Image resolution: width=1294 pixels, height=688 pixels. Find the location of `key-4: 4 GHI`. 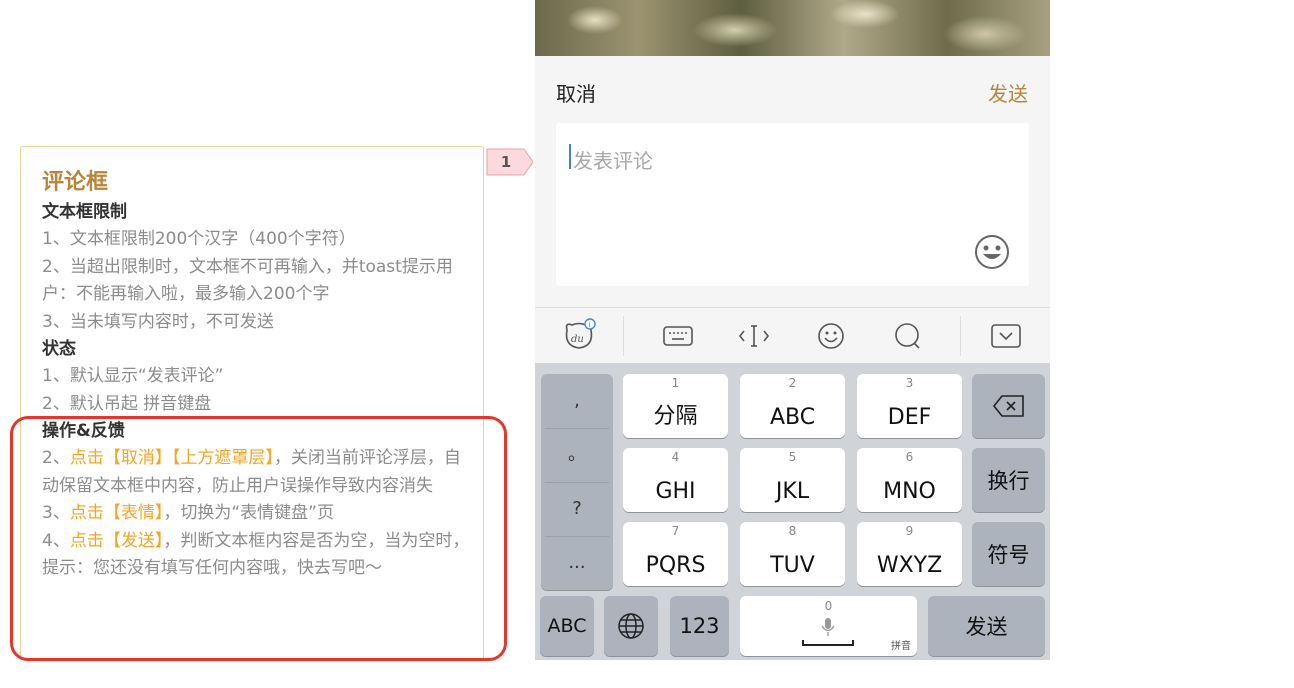

key-4: 4 GHI is located at coordinates (675, 480).